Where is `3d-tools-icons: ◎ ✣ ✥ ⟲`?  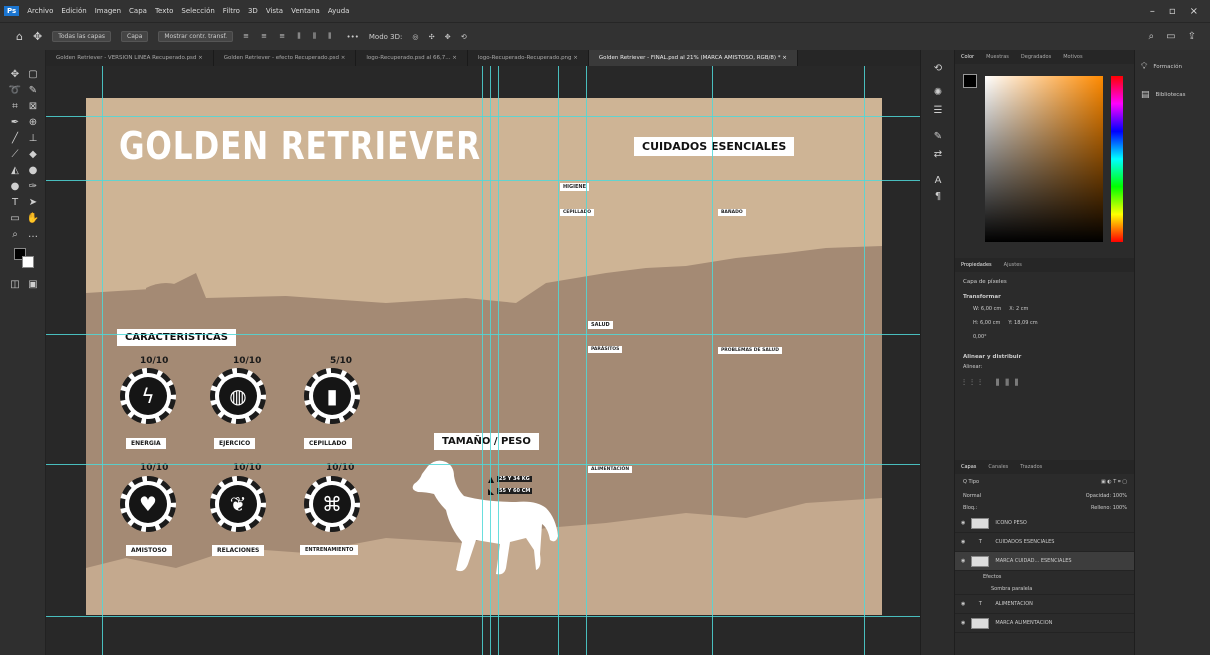
3d-tools-icons: ◎ ✣ ✥ ⟲ is located at coordinates (441, 37).